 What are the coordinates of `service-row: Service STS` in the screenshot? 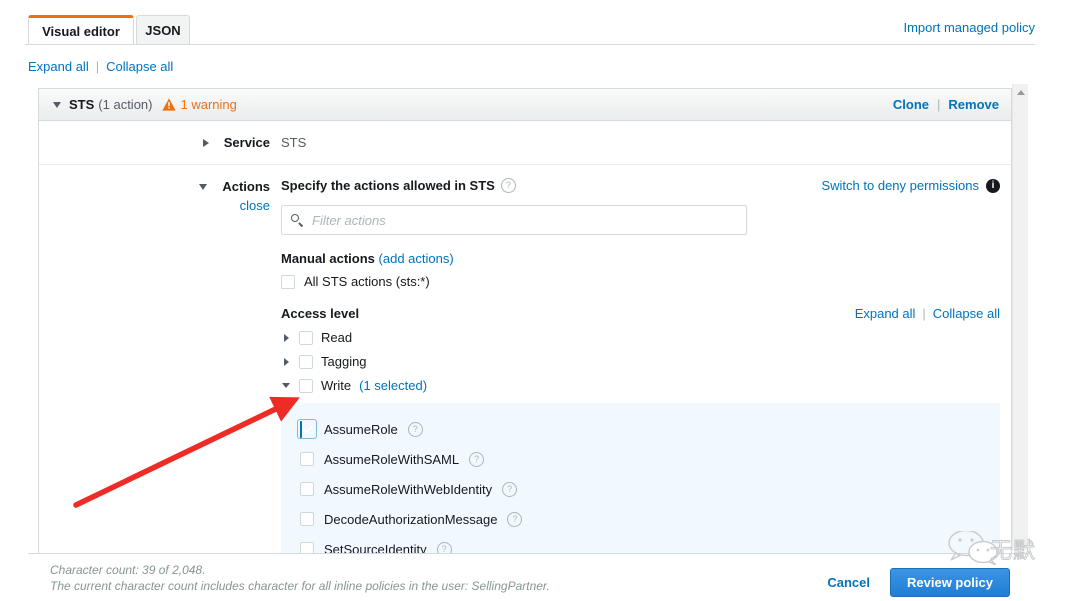 It's located at (525, 143).